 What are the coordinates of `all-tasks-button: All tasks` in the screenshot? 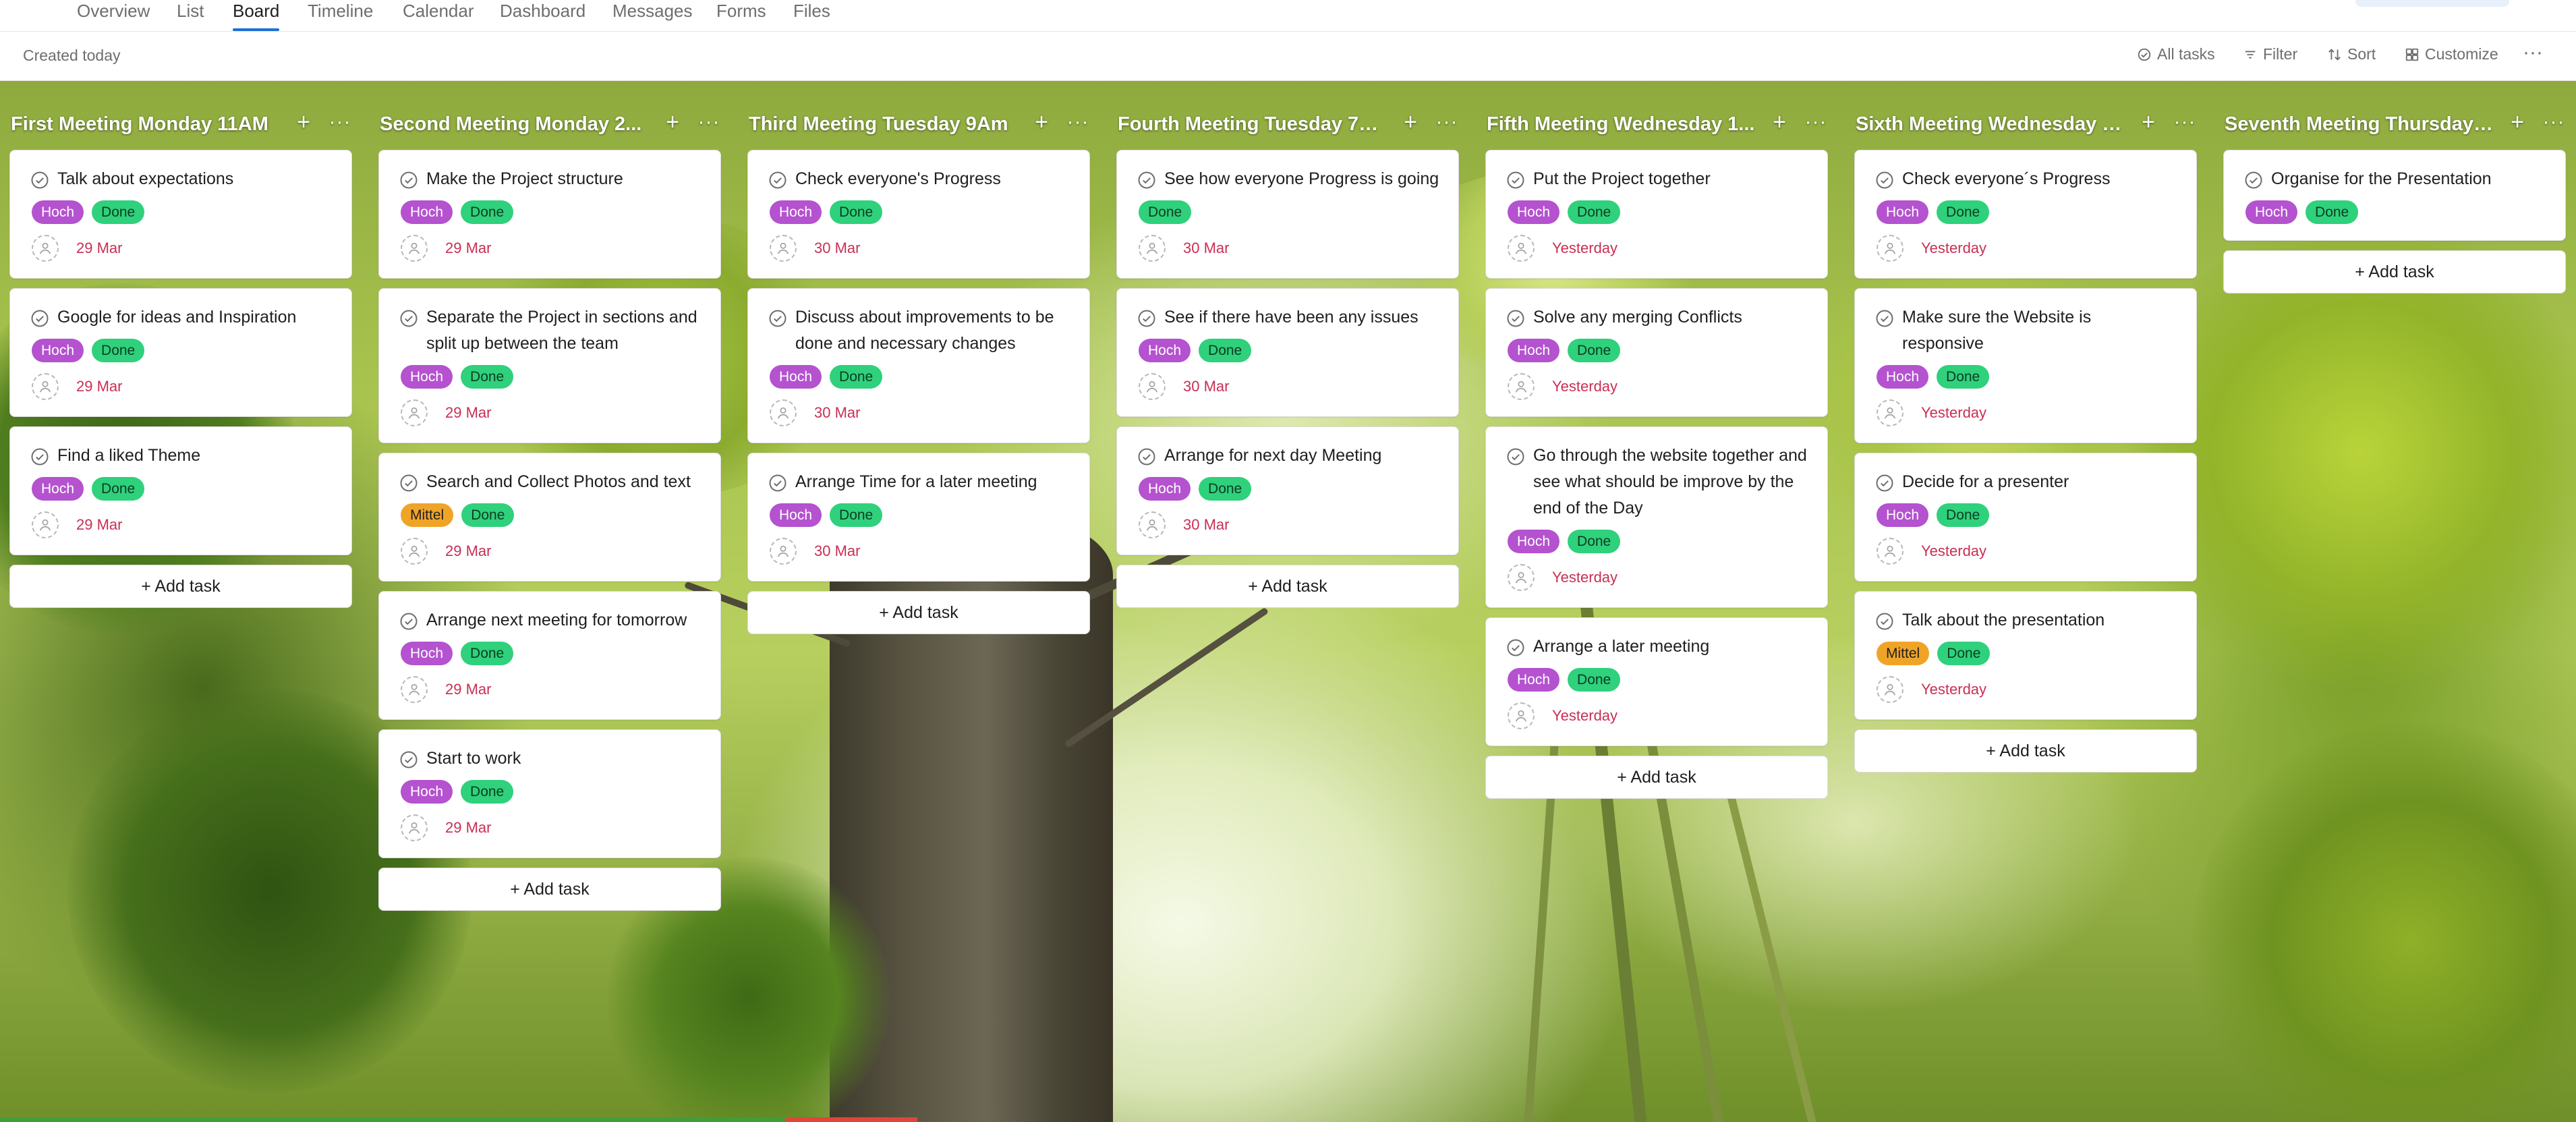 It's located at (2176, 54).